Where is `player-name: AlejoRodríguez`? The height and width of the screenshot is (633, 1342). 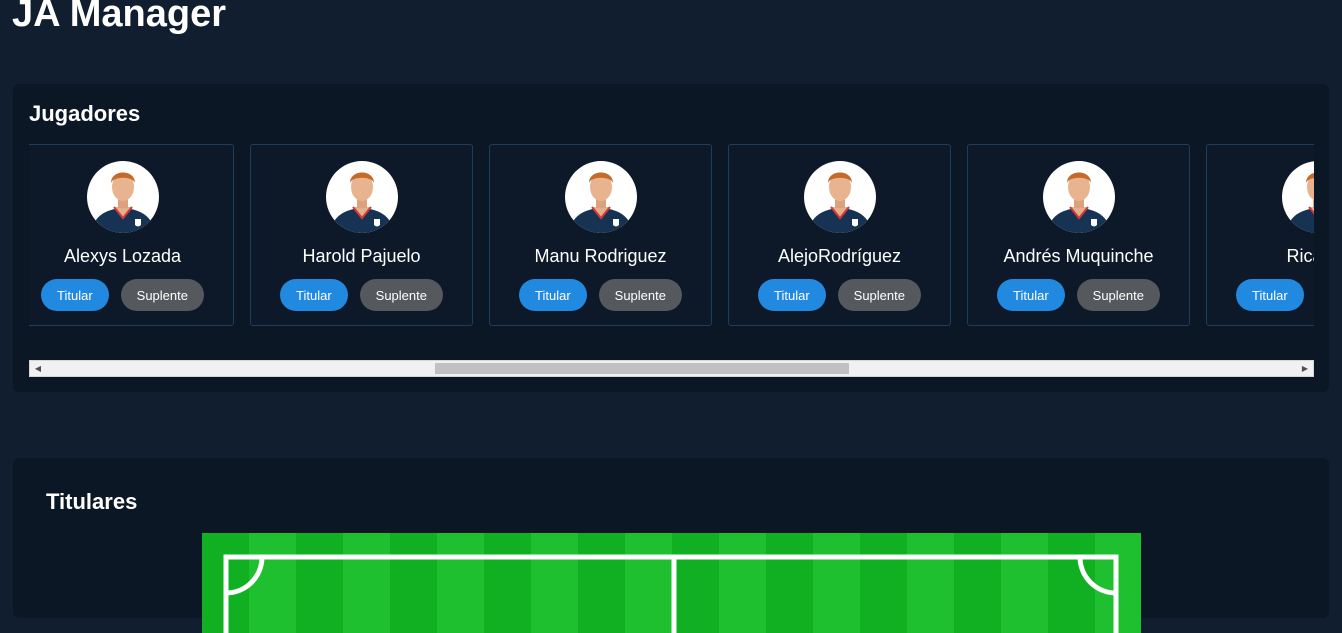 player-name: AlejoRodríguez is located at coordinates (839, 256).